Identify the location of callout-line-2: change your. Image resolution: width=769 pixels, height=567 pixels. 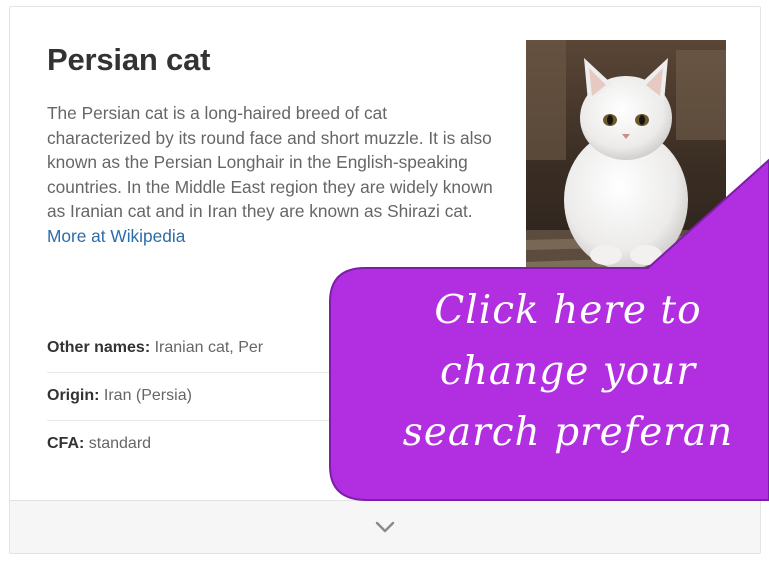
(568, 371).